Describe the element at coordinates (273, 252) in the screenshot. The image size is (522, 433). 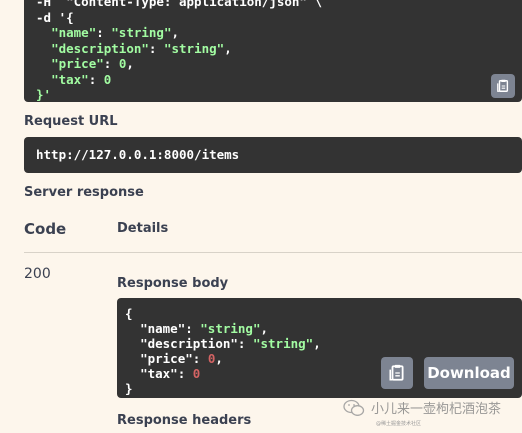
I see `response-table-divider` at that location.